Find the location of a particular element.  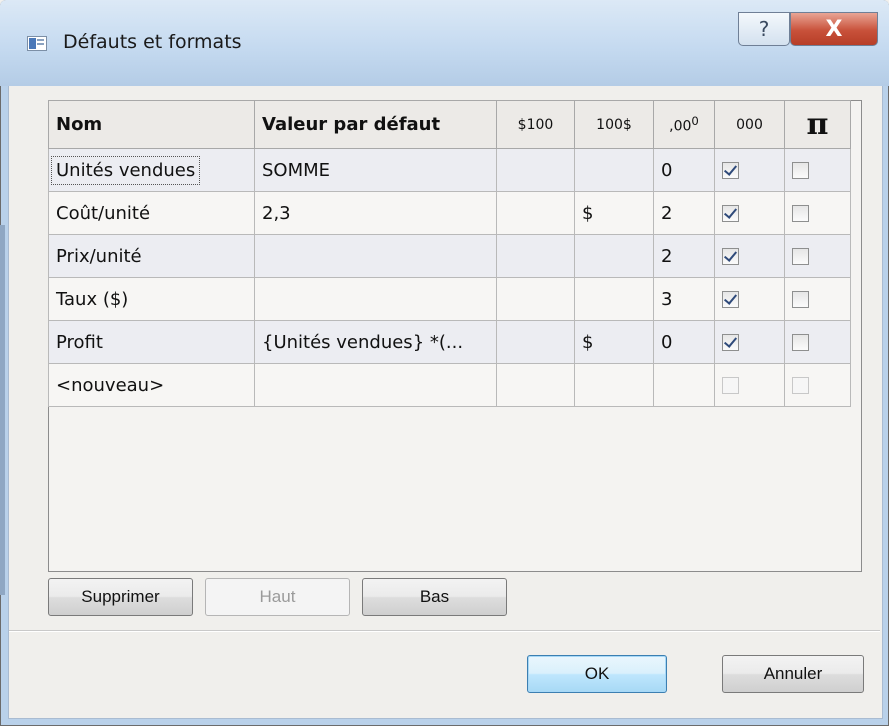

cell-nom: Prix/unité is located at coordinates (151, 256).